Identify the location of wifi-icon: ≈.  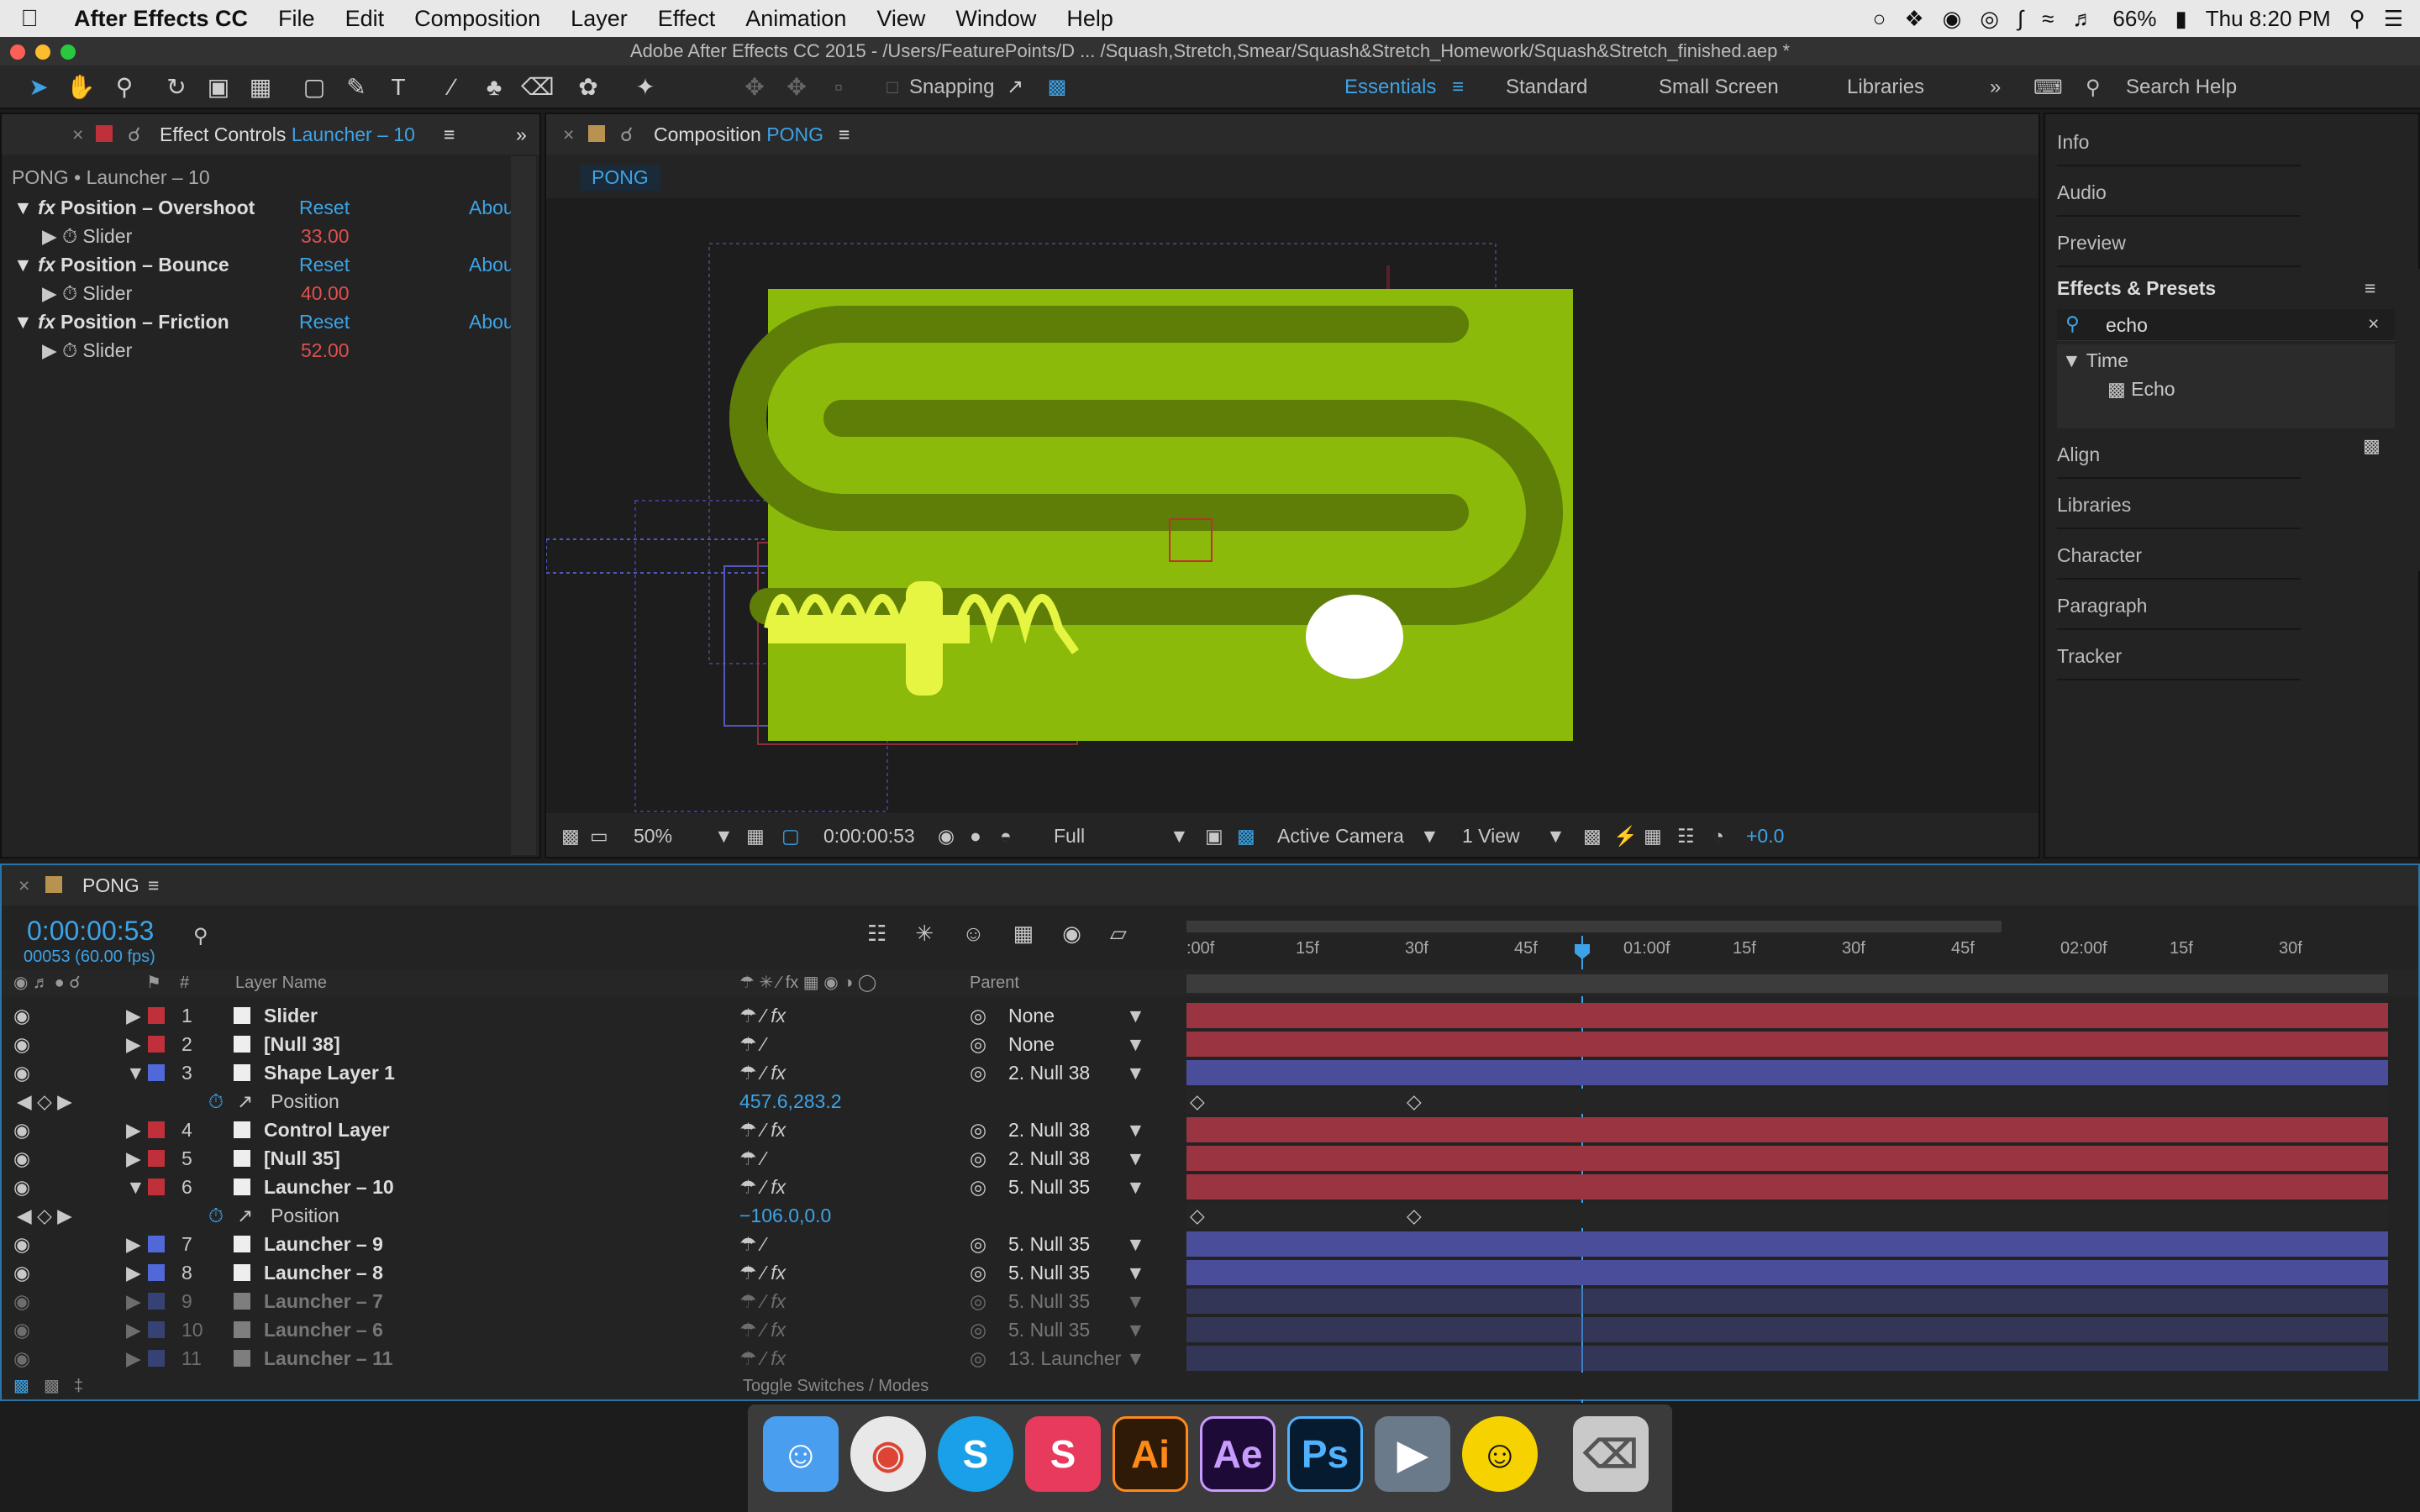
(2048, 19).